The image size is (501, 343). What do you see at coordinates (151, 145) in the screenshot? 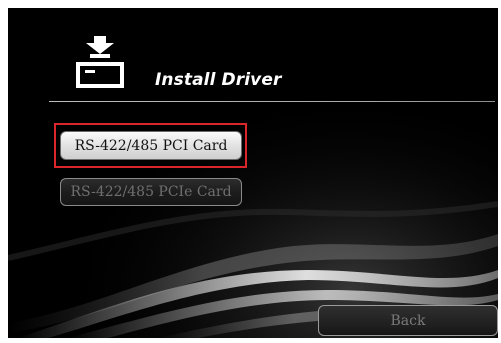
I see `pci-card-button: RS-422/485 PCI Card` at bounding box center [151, 145].